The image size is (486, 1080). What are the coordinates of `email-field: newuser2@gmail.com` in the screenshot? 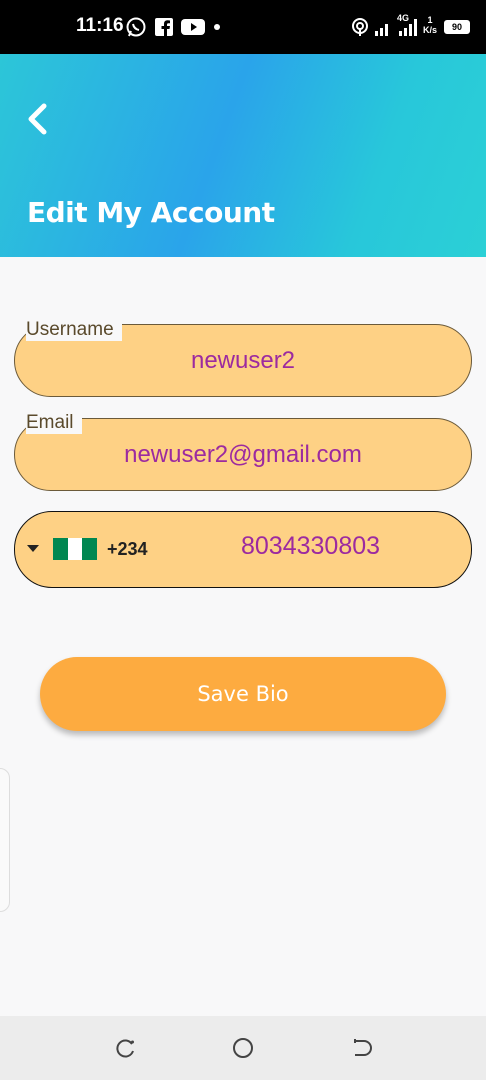 It's located at (243, 454).